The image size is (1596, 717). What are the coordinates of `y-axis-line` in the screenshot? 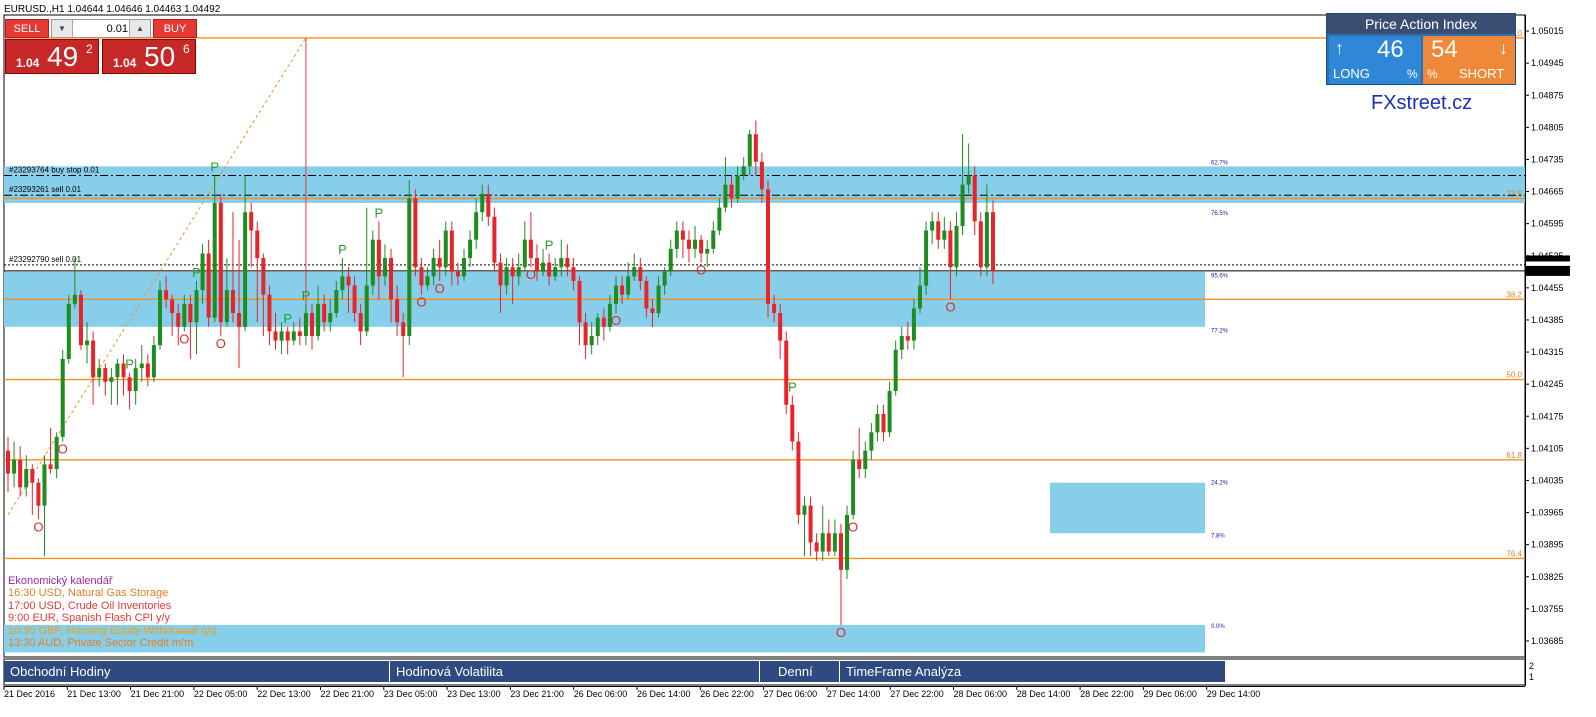 It's located at (1525, 350).